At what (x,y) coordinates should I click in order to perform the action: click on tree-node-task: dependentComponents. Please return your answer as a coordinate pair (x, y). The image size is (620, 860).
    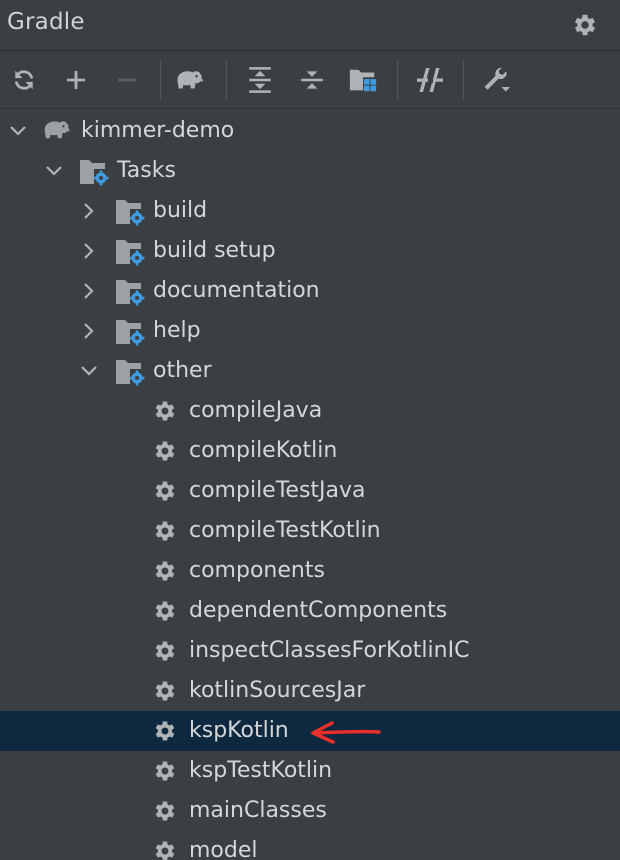
    Looking at the image, I should click on (310, 611).